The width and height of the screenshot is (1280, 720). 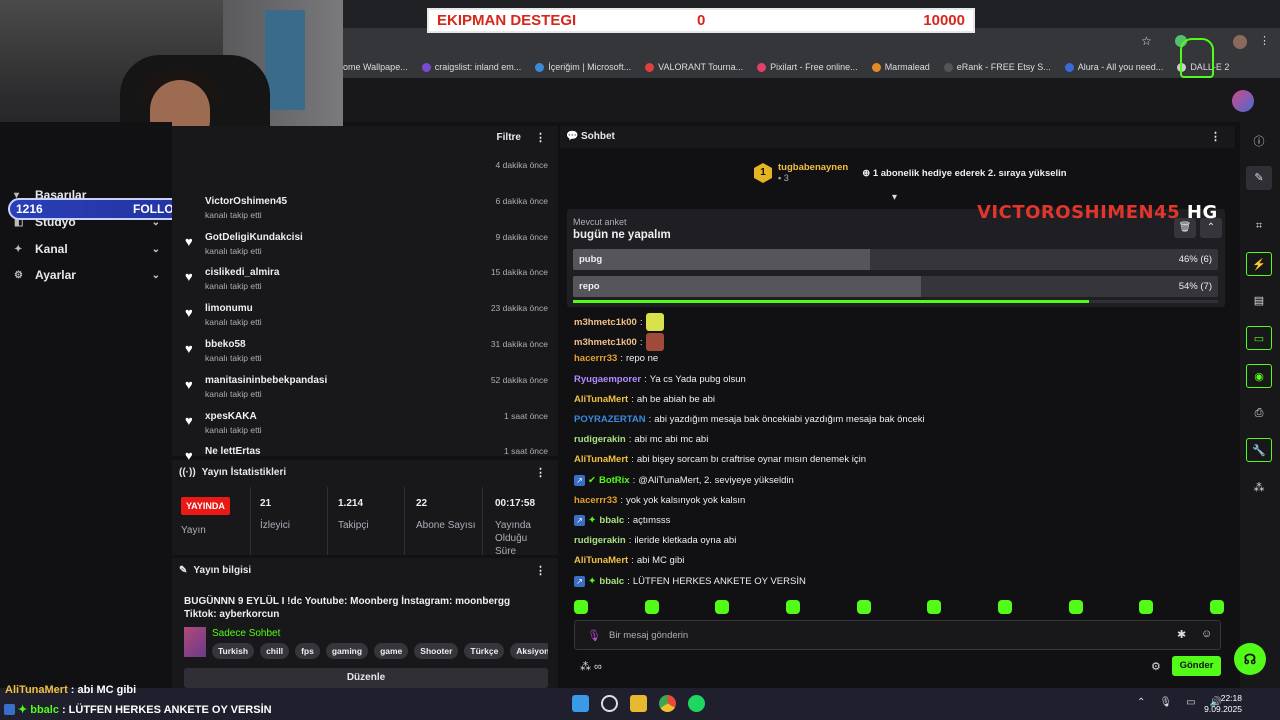 What do you see at coordinates (1196, 666) in the screenshot?
I see `send-button: Gönder` at bounding box center [1196, 666].